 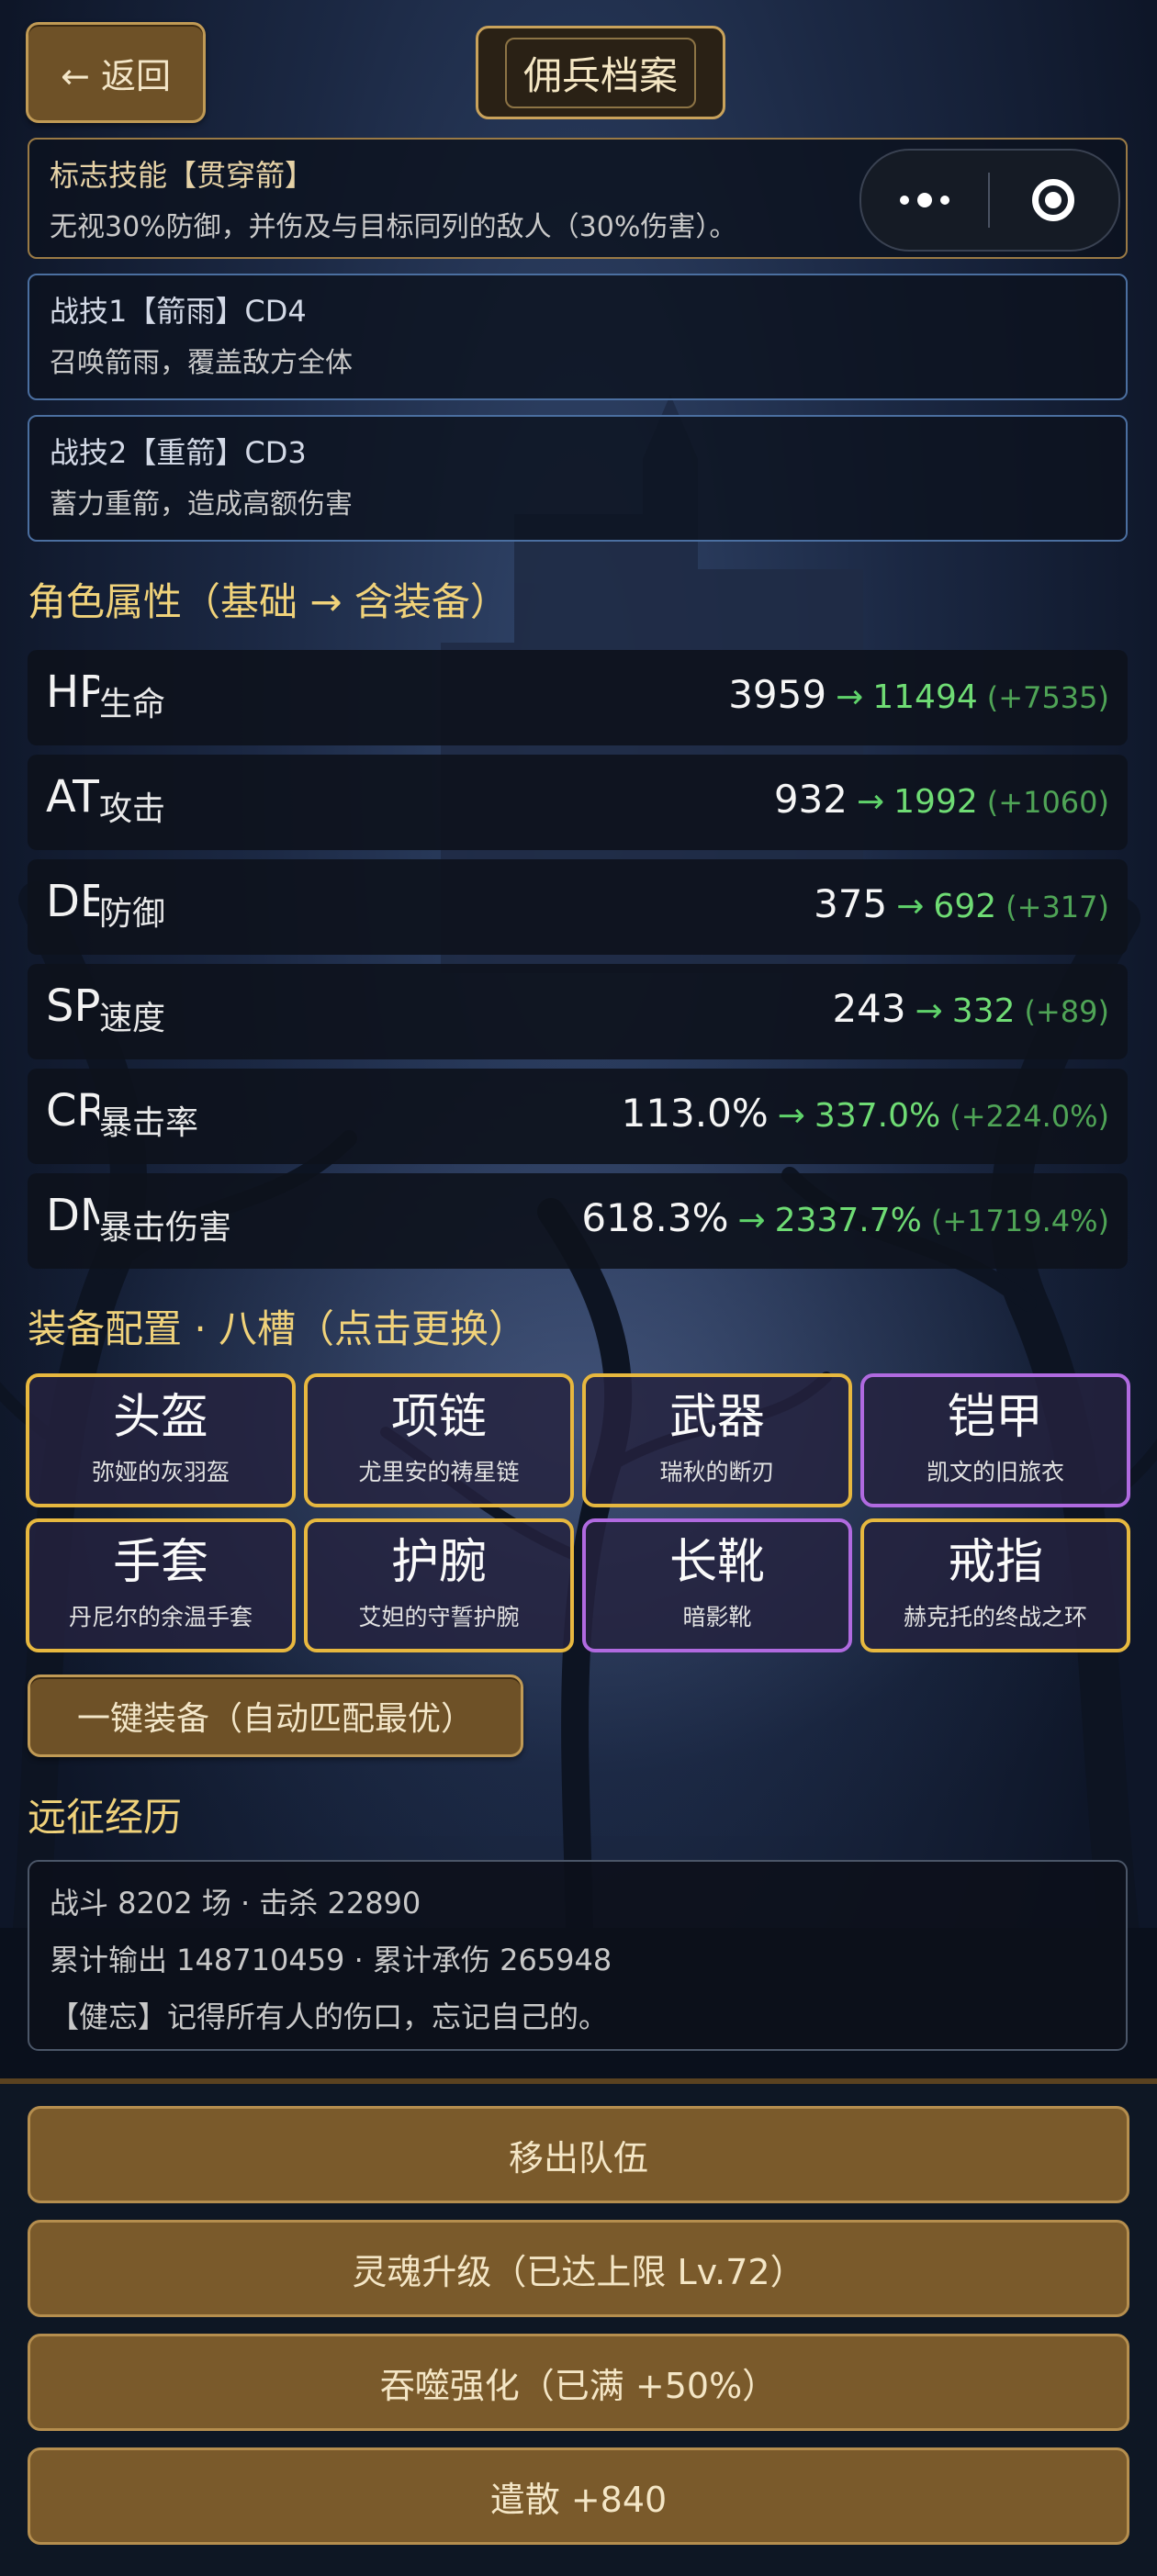 What do you see at coordinates (1019, 1221) in the screenshot?
I see `stat-delta: (+1719.4%)` at bounding box center [1019, 1221].